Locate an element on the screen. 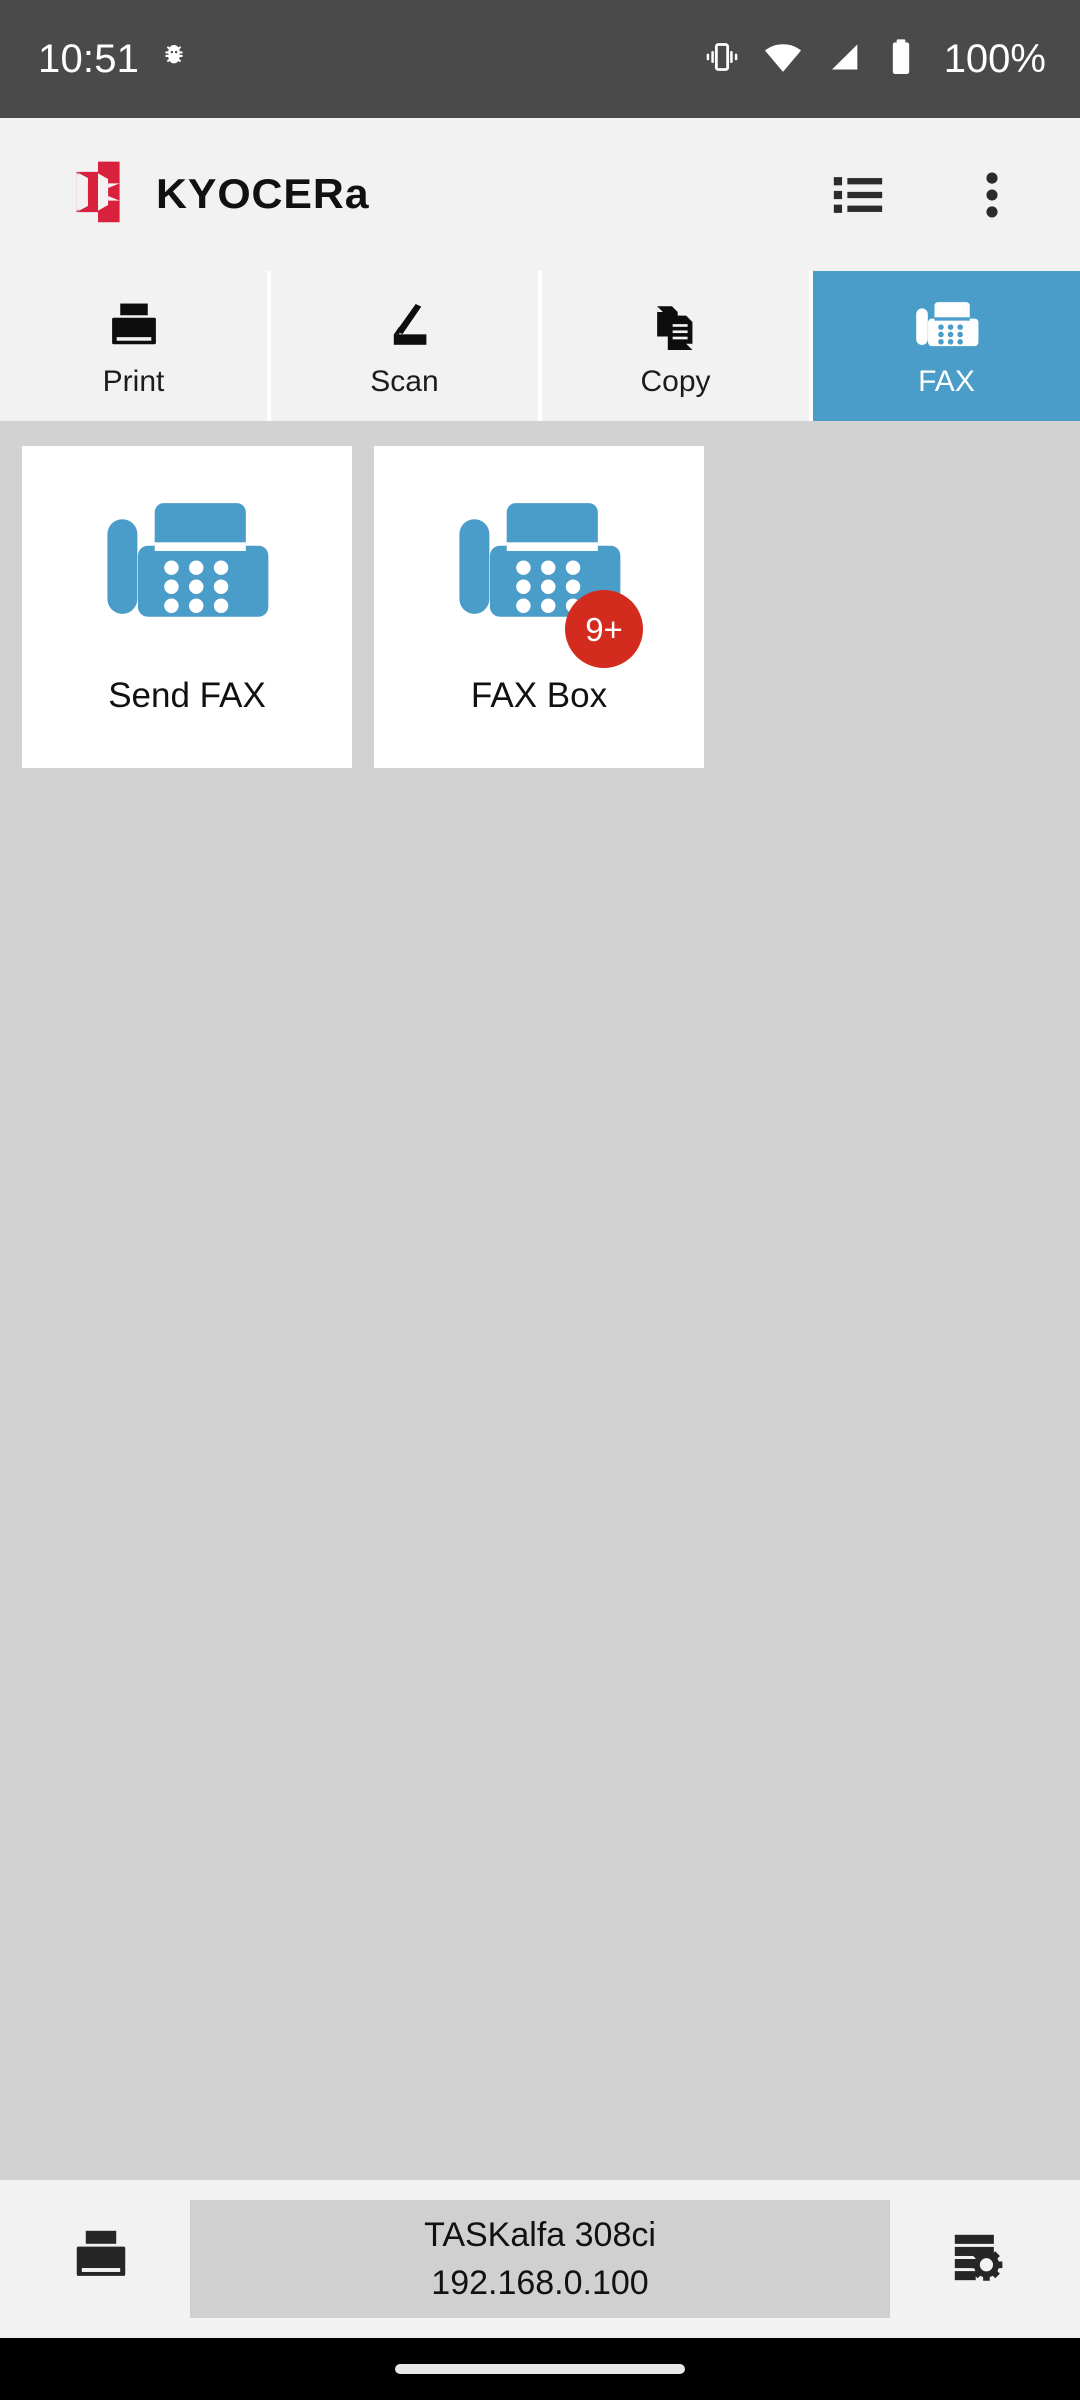 The image size is (1080, 2400). tab-label-scan: Scan is located at coordinates (404, 381).